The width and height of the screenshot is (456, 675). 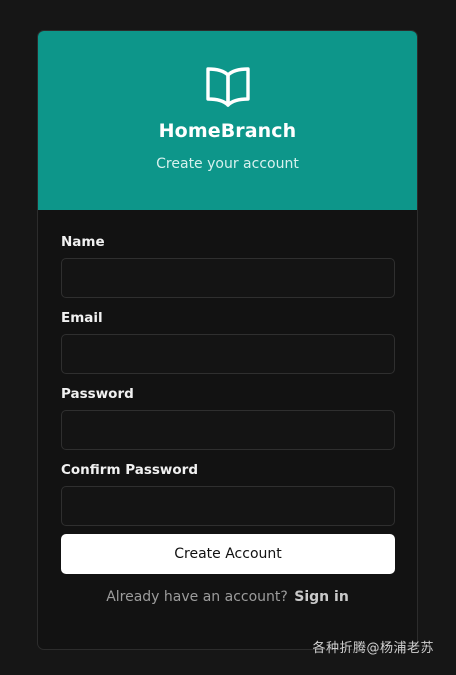 I want to click on name-label: Name, so click(x=83, y=242).